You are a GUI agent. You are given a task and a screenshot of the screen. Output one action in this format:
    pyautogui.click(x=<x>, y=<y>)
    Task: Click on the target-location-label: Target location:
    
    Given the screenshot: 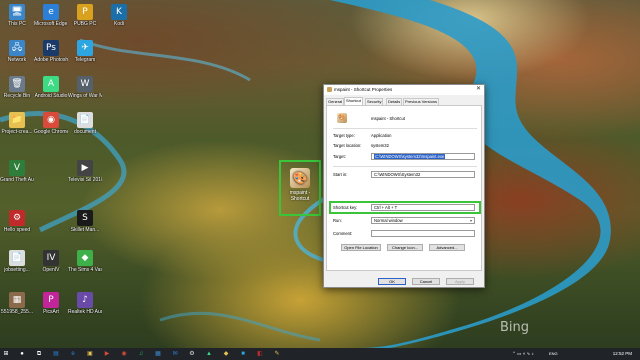 What is the action you would take?
    pyautogui.click(x=347, y=145)
    